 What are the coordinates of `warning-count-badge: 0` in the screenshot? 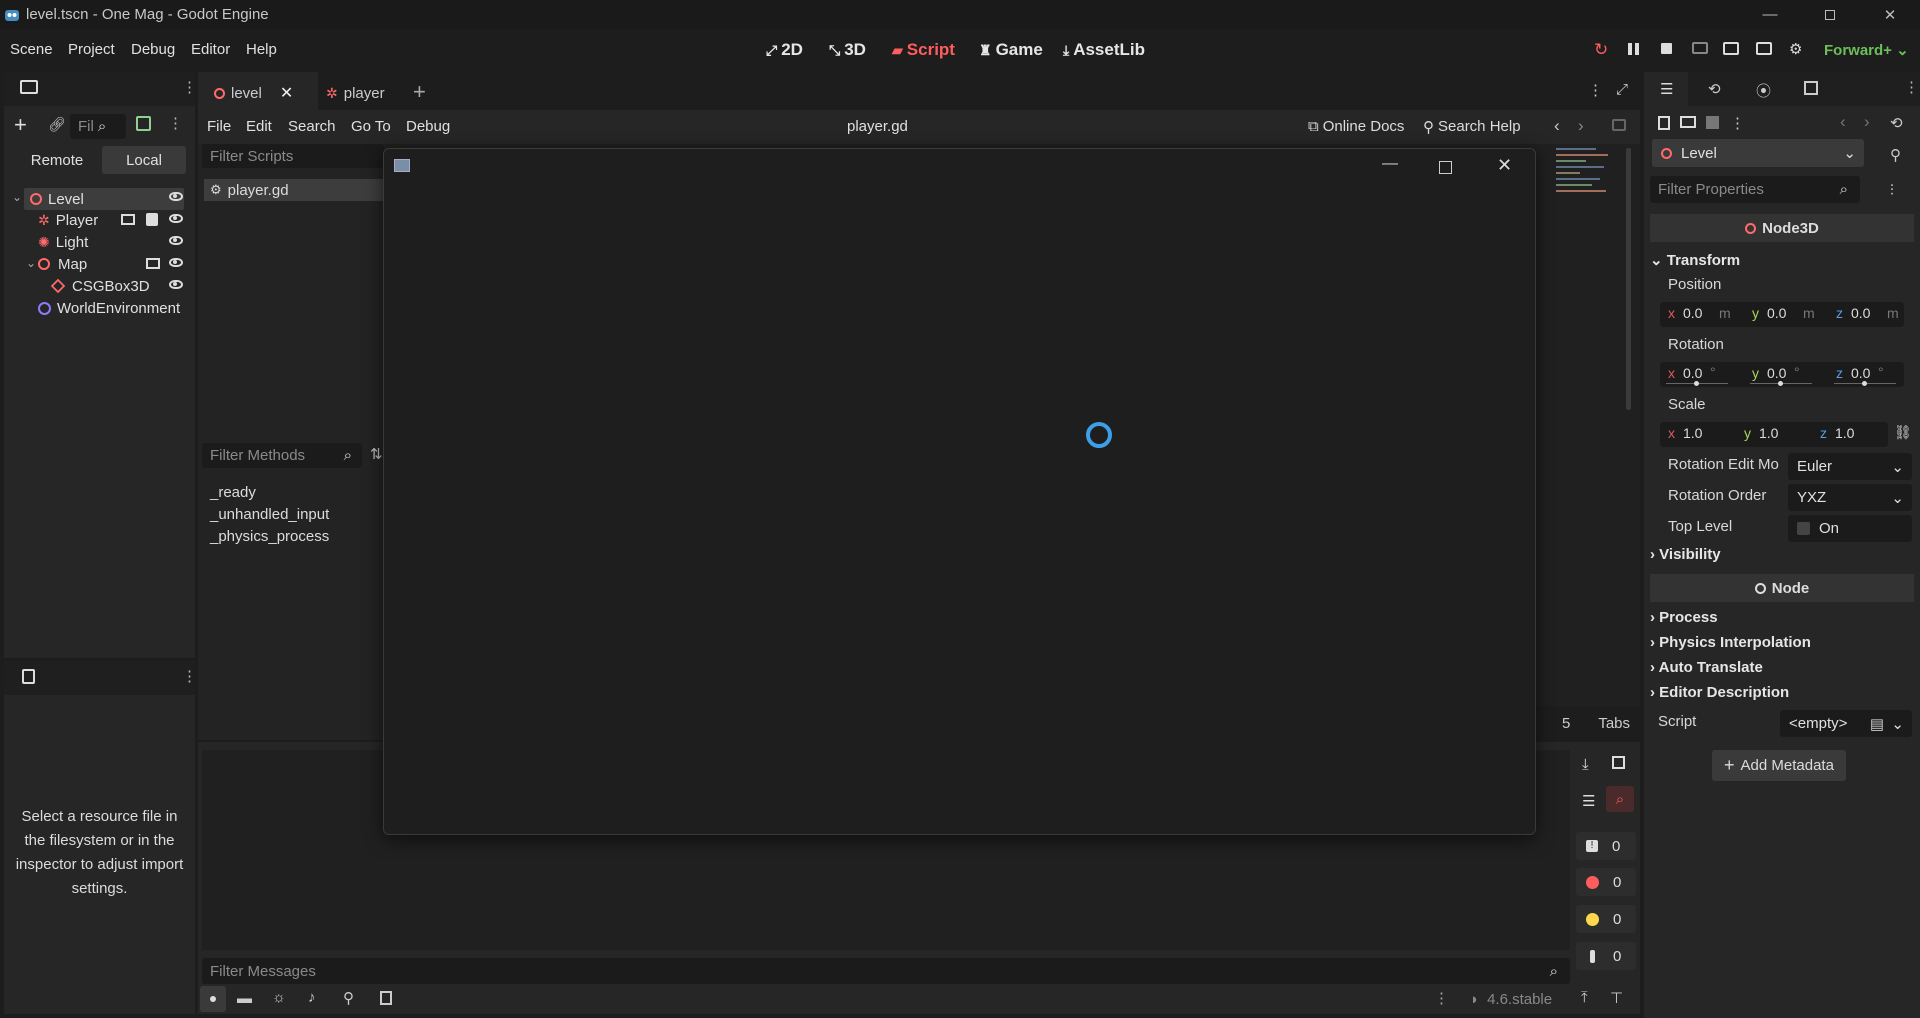 It's located at (1606, 919).